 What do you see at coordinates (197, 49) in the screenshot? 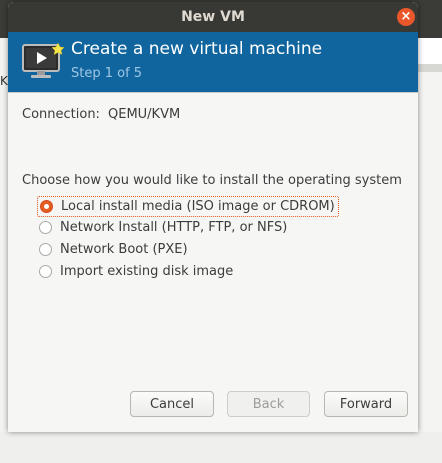
I see `wizard-title: Create a new virtual machine` at bounding box center [197, 49].